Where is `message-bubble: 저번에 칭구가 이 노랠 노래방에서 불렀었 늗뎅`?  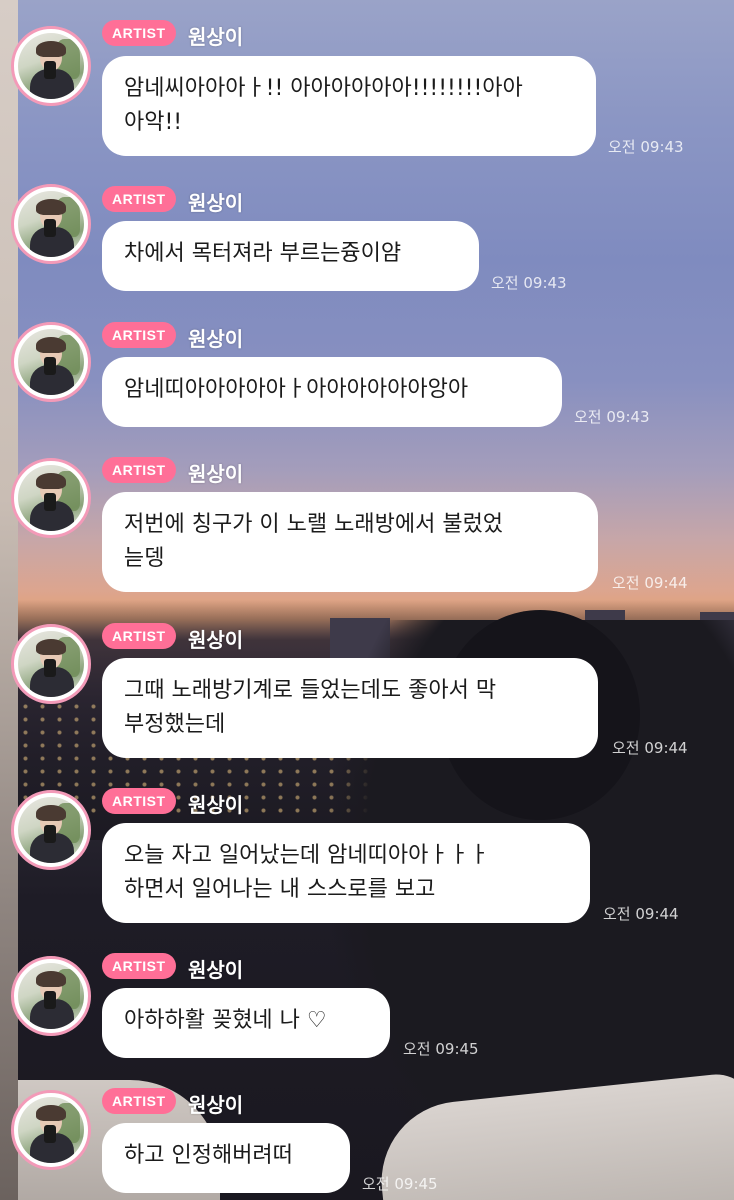 message-bubble: 저번에 칭구가 이 노랠 노래방에서 불렀었 늗뎅 is located at coordinates (350, 542).